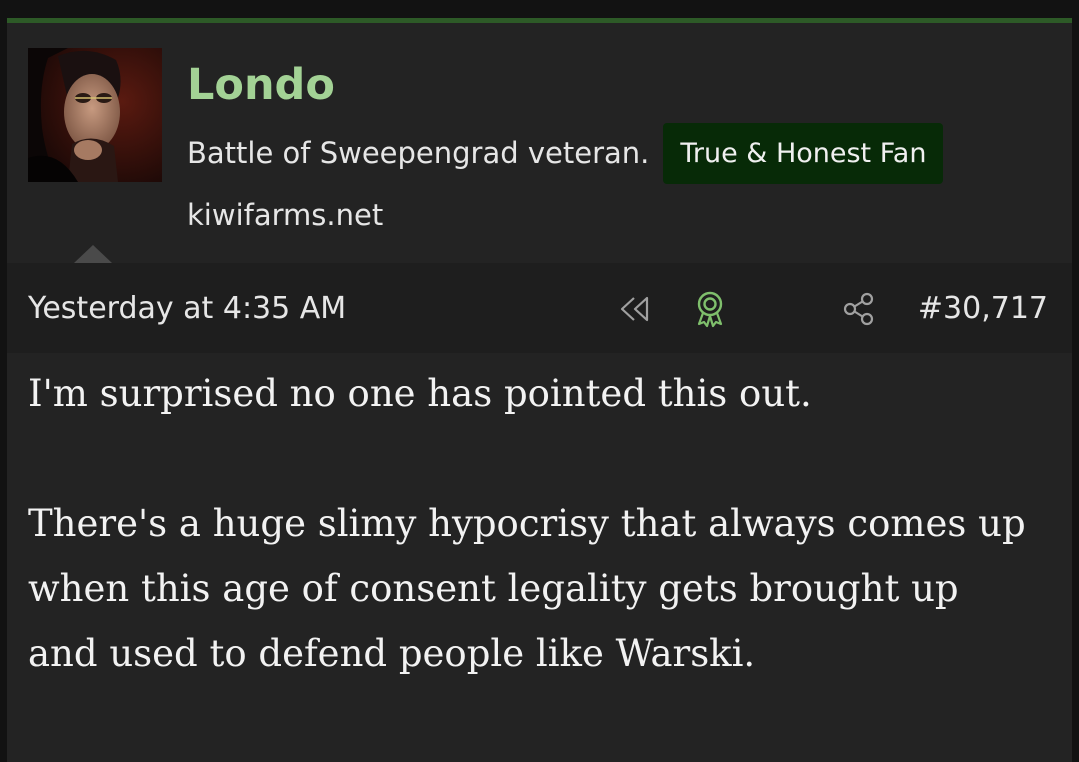  What do you see at coordinates (187, 309) in the screenshot?
I see `post-timestamp: Yesterday at 4:35 AM` at bounding box center [187, 309].